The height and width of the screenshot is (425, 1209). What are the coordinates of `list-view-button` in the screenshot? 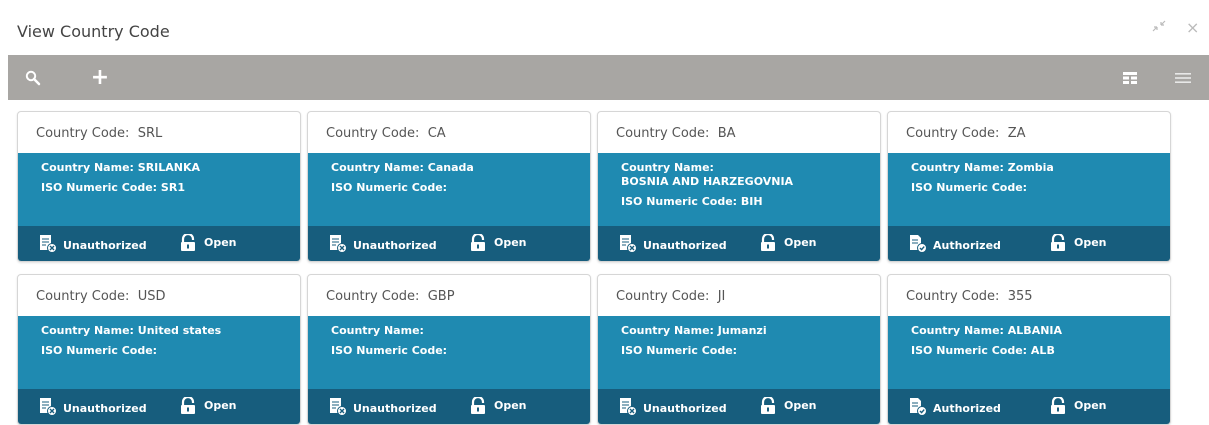 It's located at (1183, 77).